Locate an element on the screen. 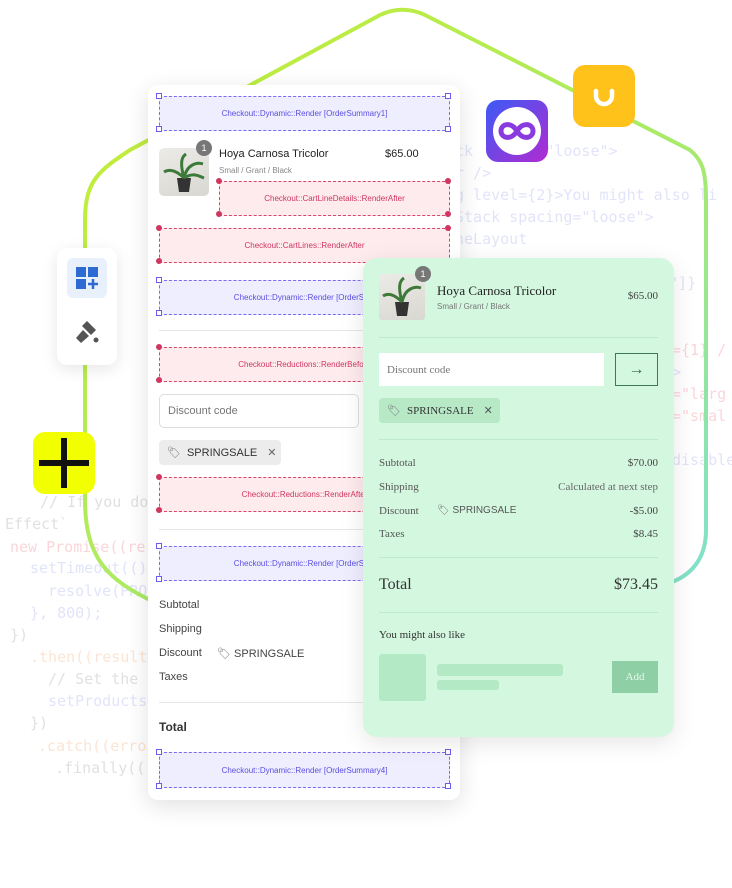 The image size is (732, 888). upsell-image-placeholder is located at coordinates (402, 677).